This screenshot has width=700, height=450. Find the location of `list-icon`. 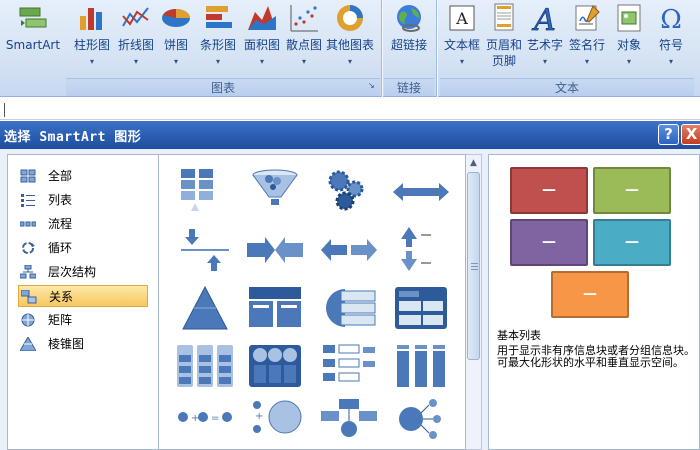

list-icon is located at coordinates (28, 200).